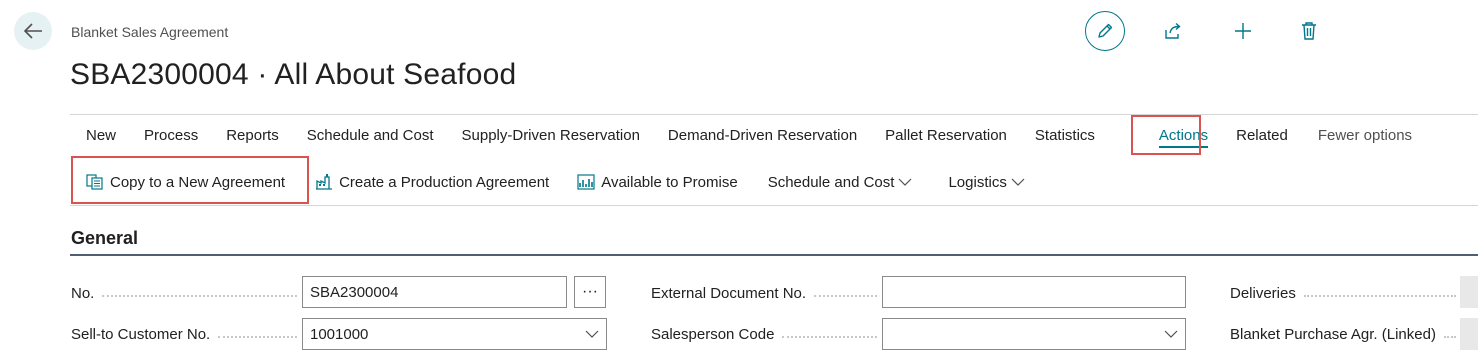 The image size is (1478, 353). I want to click on logistics-label: Logistics, so click(977, 182).